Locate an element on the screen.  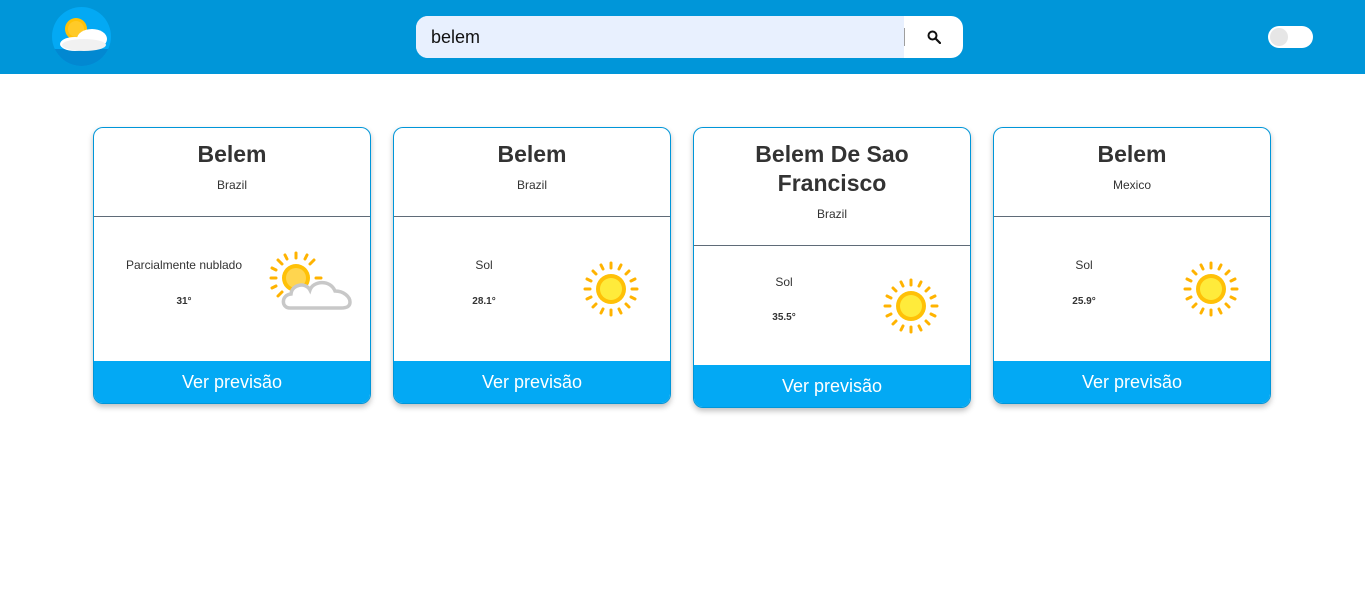
toggle-knob is located at coordinates (1279, 37).